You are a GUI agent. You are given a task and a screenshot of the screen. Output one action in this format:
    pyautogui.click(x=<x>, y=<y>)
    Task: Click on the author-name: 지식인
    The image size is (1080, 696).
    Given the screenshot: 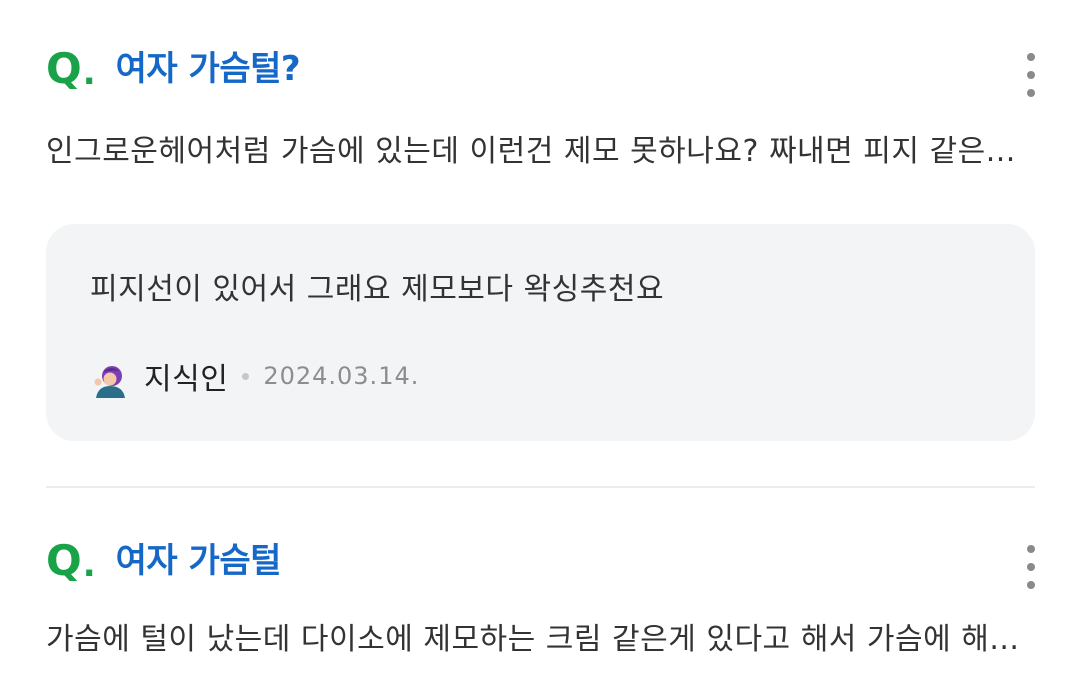 What is the action you would take?
    pyautogui.click(x=186, y=379)
    